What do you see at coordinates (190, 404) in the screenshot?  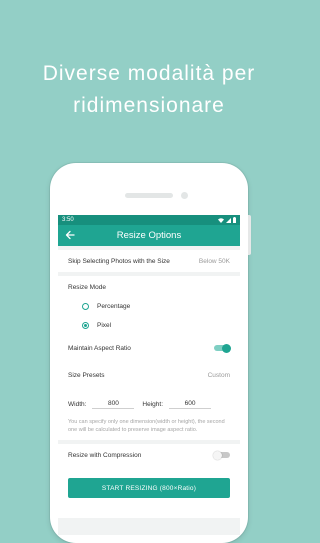 I see `height-input: 600` at bounding box center [190, 404].